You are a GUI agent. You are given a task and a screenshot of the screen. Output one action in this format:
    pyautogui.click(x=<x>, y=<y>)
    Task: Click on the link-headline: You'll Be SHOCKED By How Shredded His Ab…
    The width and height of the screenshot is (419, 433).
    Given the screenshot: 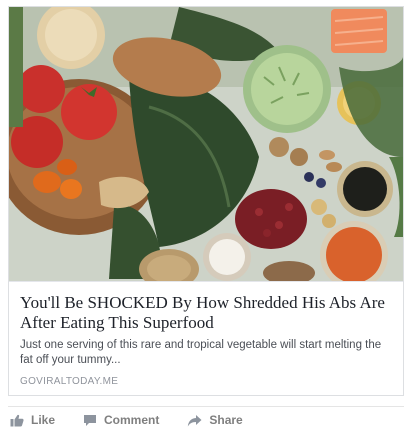 What is the action you would take?
    pyautogui.click(x=206, y=313)
    